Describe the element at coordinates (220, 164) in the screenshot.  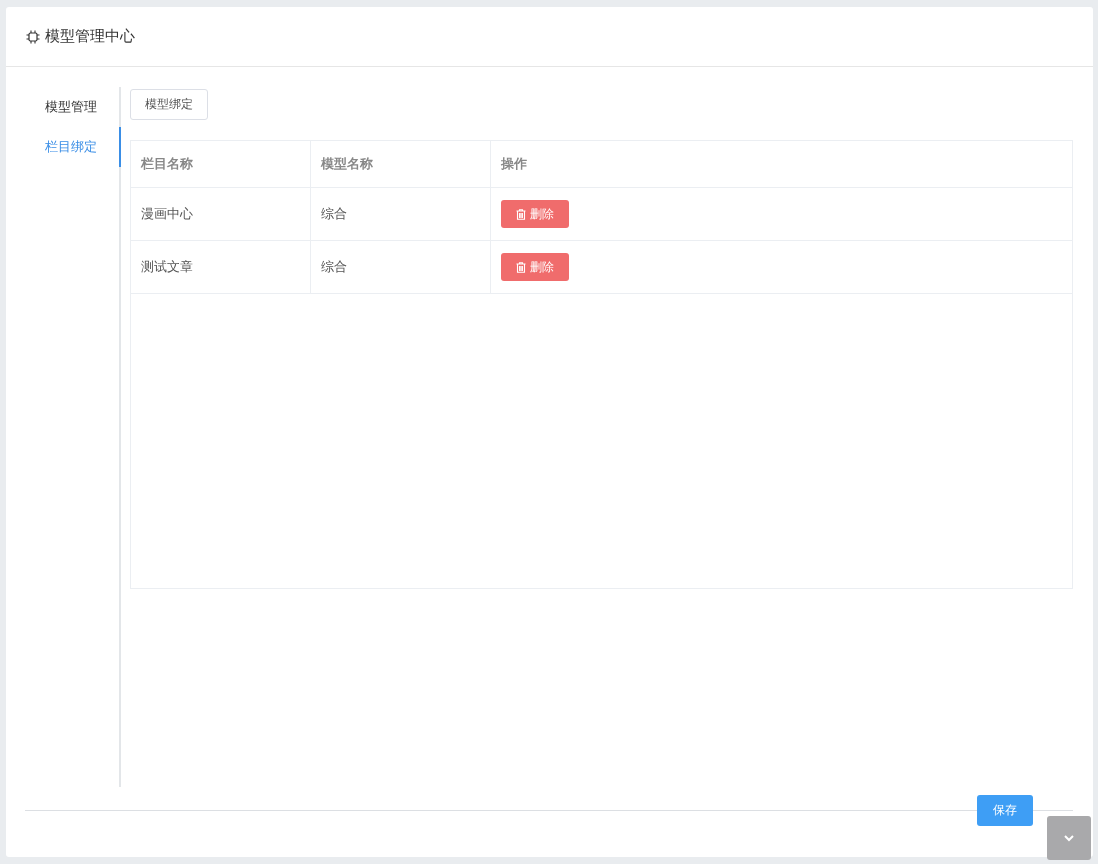
I see `column-header: 栏目名称` at that location.